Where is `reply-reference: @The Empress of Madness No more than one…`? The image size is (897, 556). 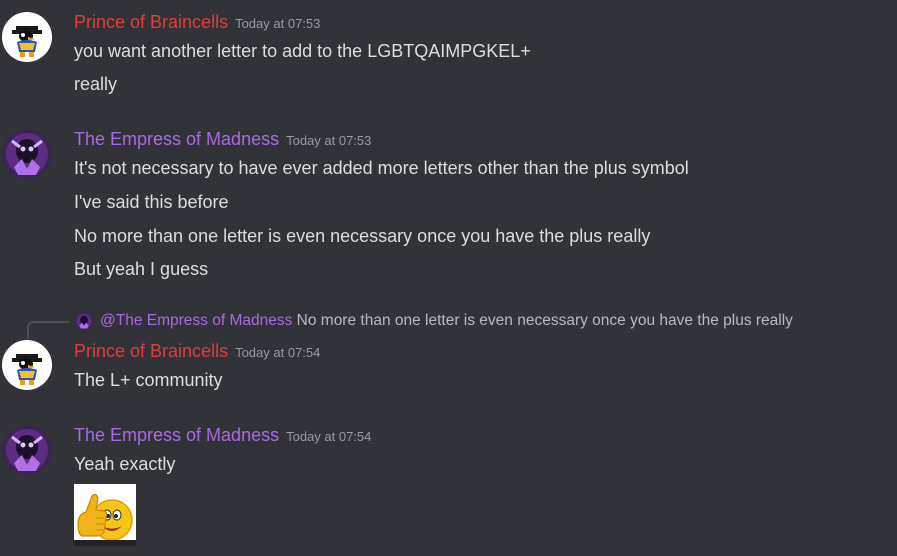 reply-reference: @The Empress of Madness No more than one… is located at coordinates (448, 324).